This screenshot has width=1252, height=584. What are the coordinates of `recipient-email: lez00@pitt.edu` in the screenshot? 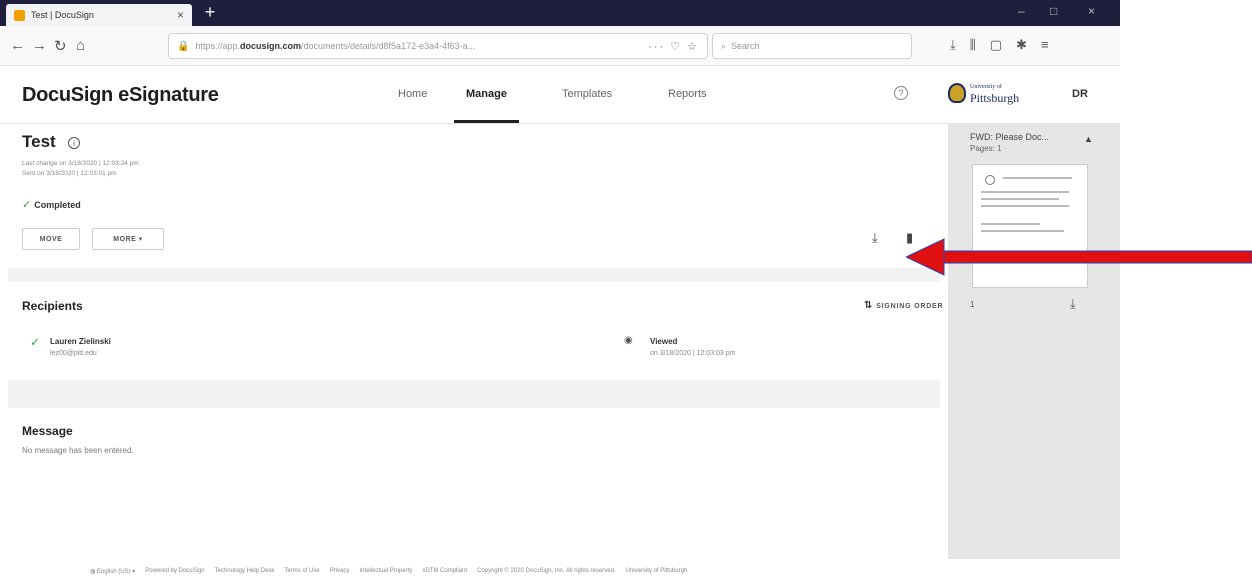 It's located at (73, 353).